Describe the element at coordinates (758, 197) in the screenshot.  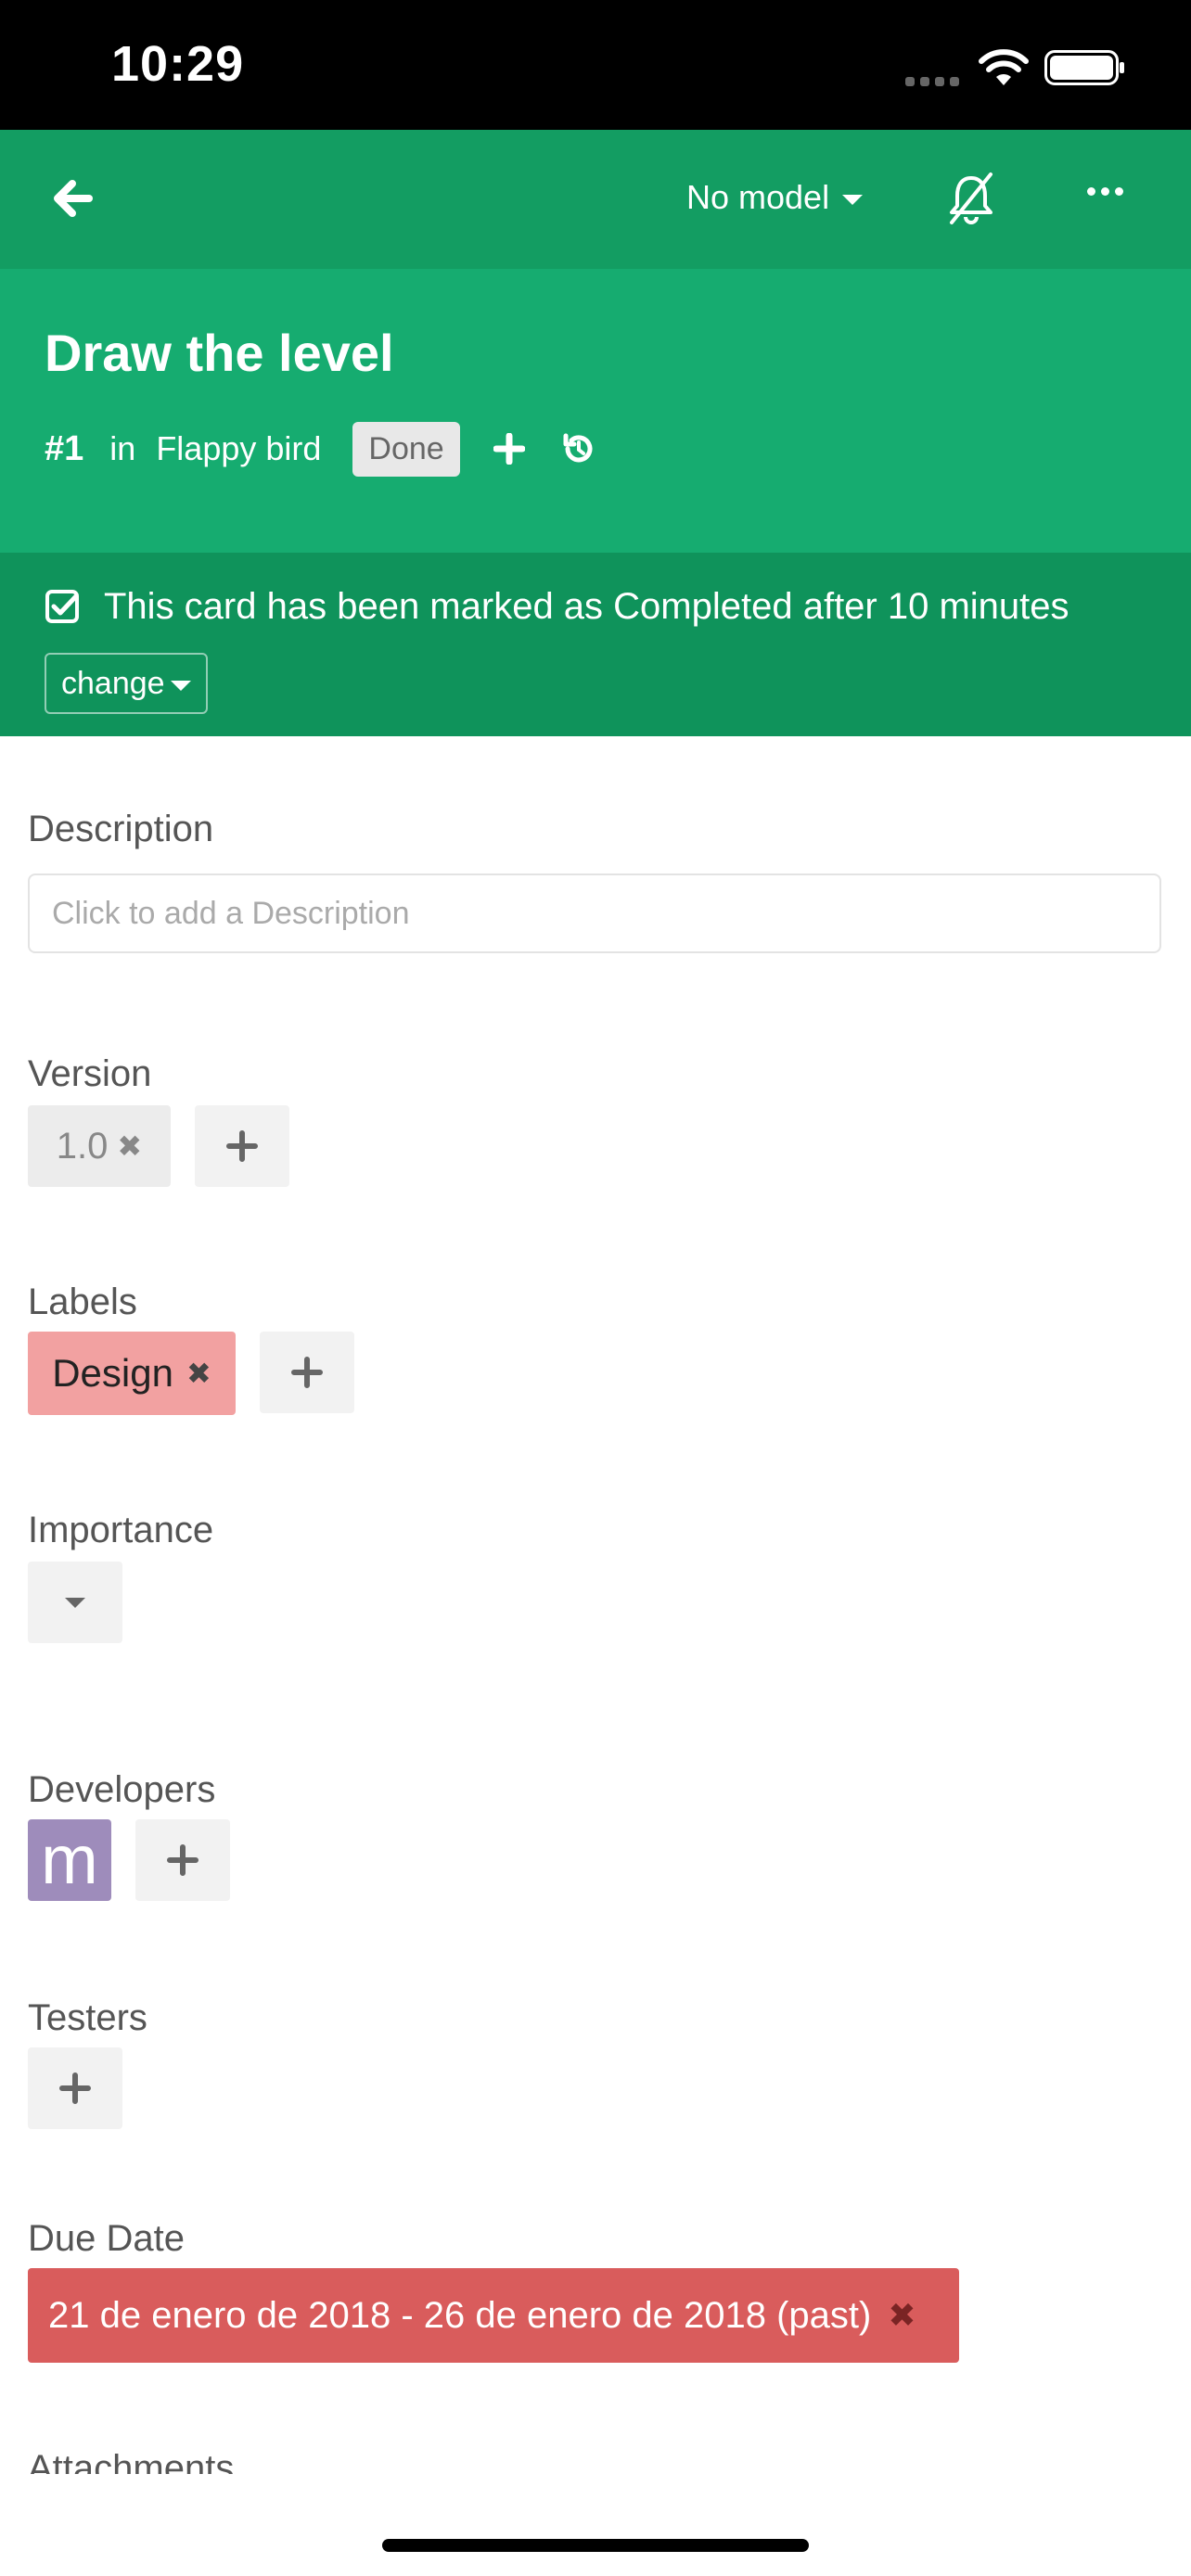
I see `model-dropdown-label: No model` at that location.